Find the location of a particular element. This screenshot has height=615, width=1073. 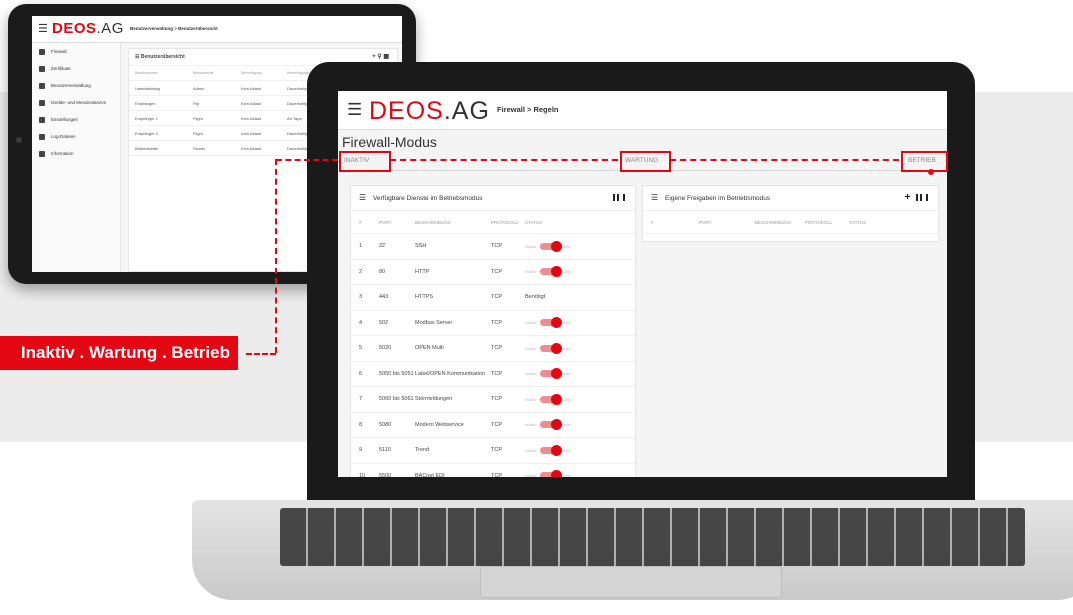

connector-line is located at coordinates (261, 354).